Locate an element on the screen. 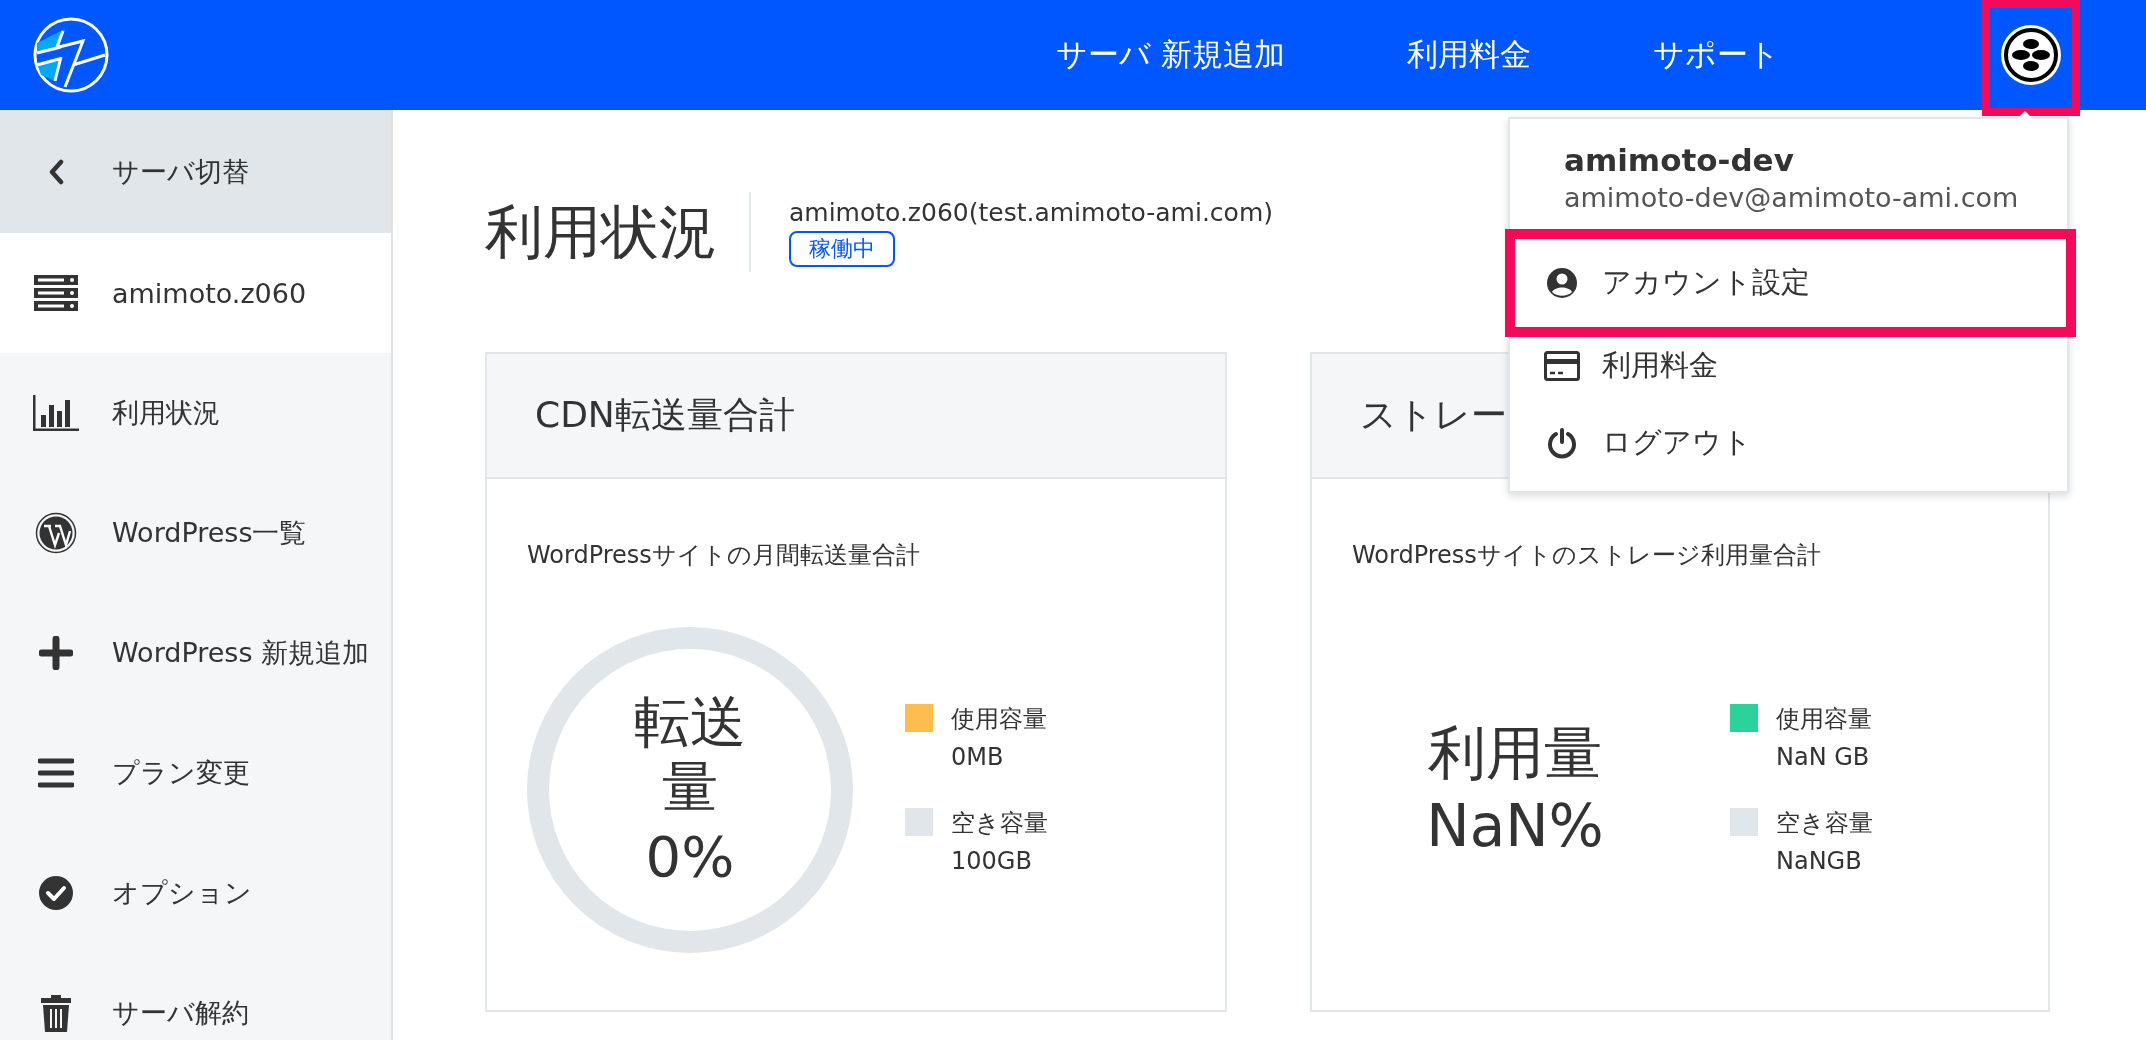 Image resolution: width=2146 pixels, height=1040 pixels. check-circle-icon is located at coordinates (56, 893).